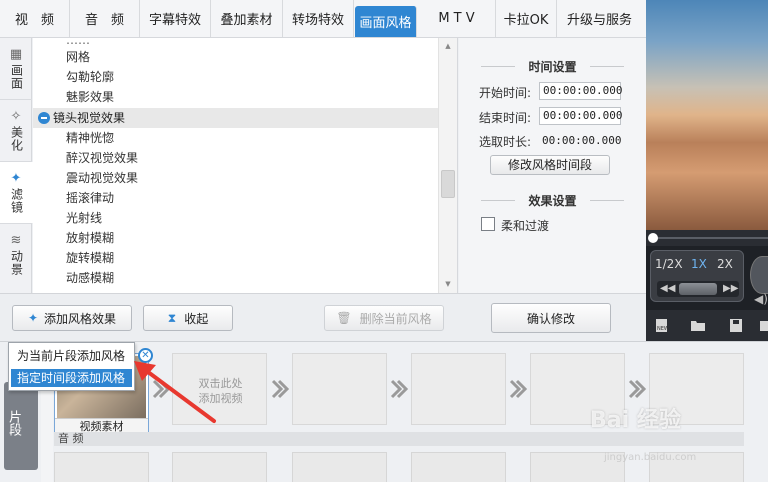  What do you see at coordinates (175, 18) in the screenshot?
I see `tab-subtitle-effects: 字幕特效` at bounding box center [175, 18].